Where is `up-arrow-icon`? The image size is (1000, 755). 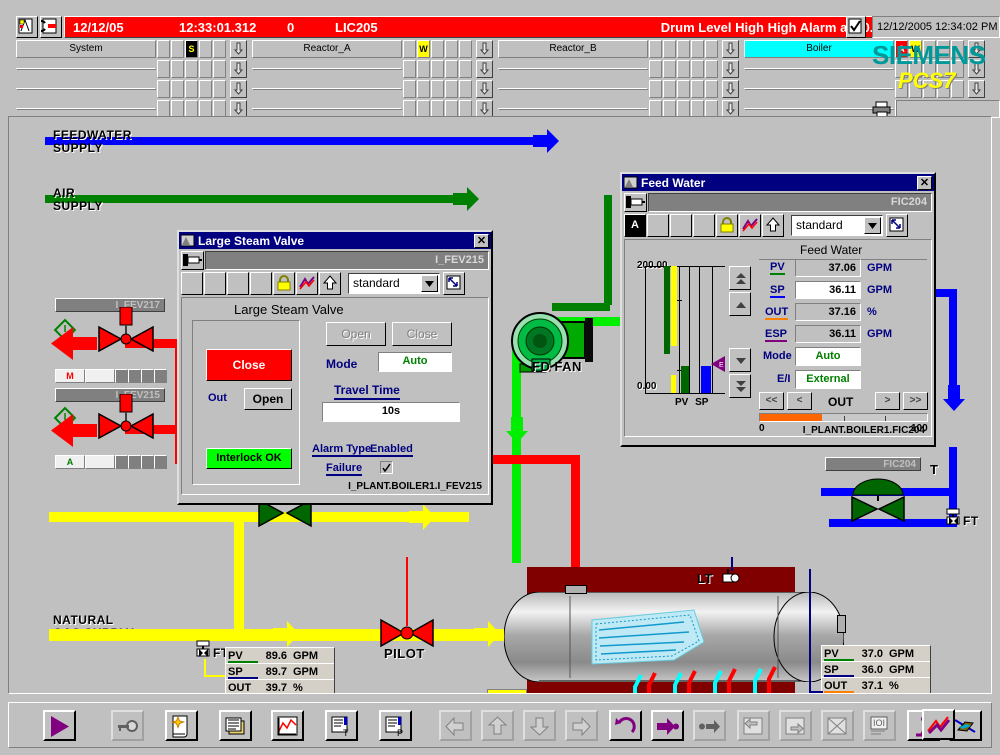 up-arrow-icon is located at coordinates (773, 225).